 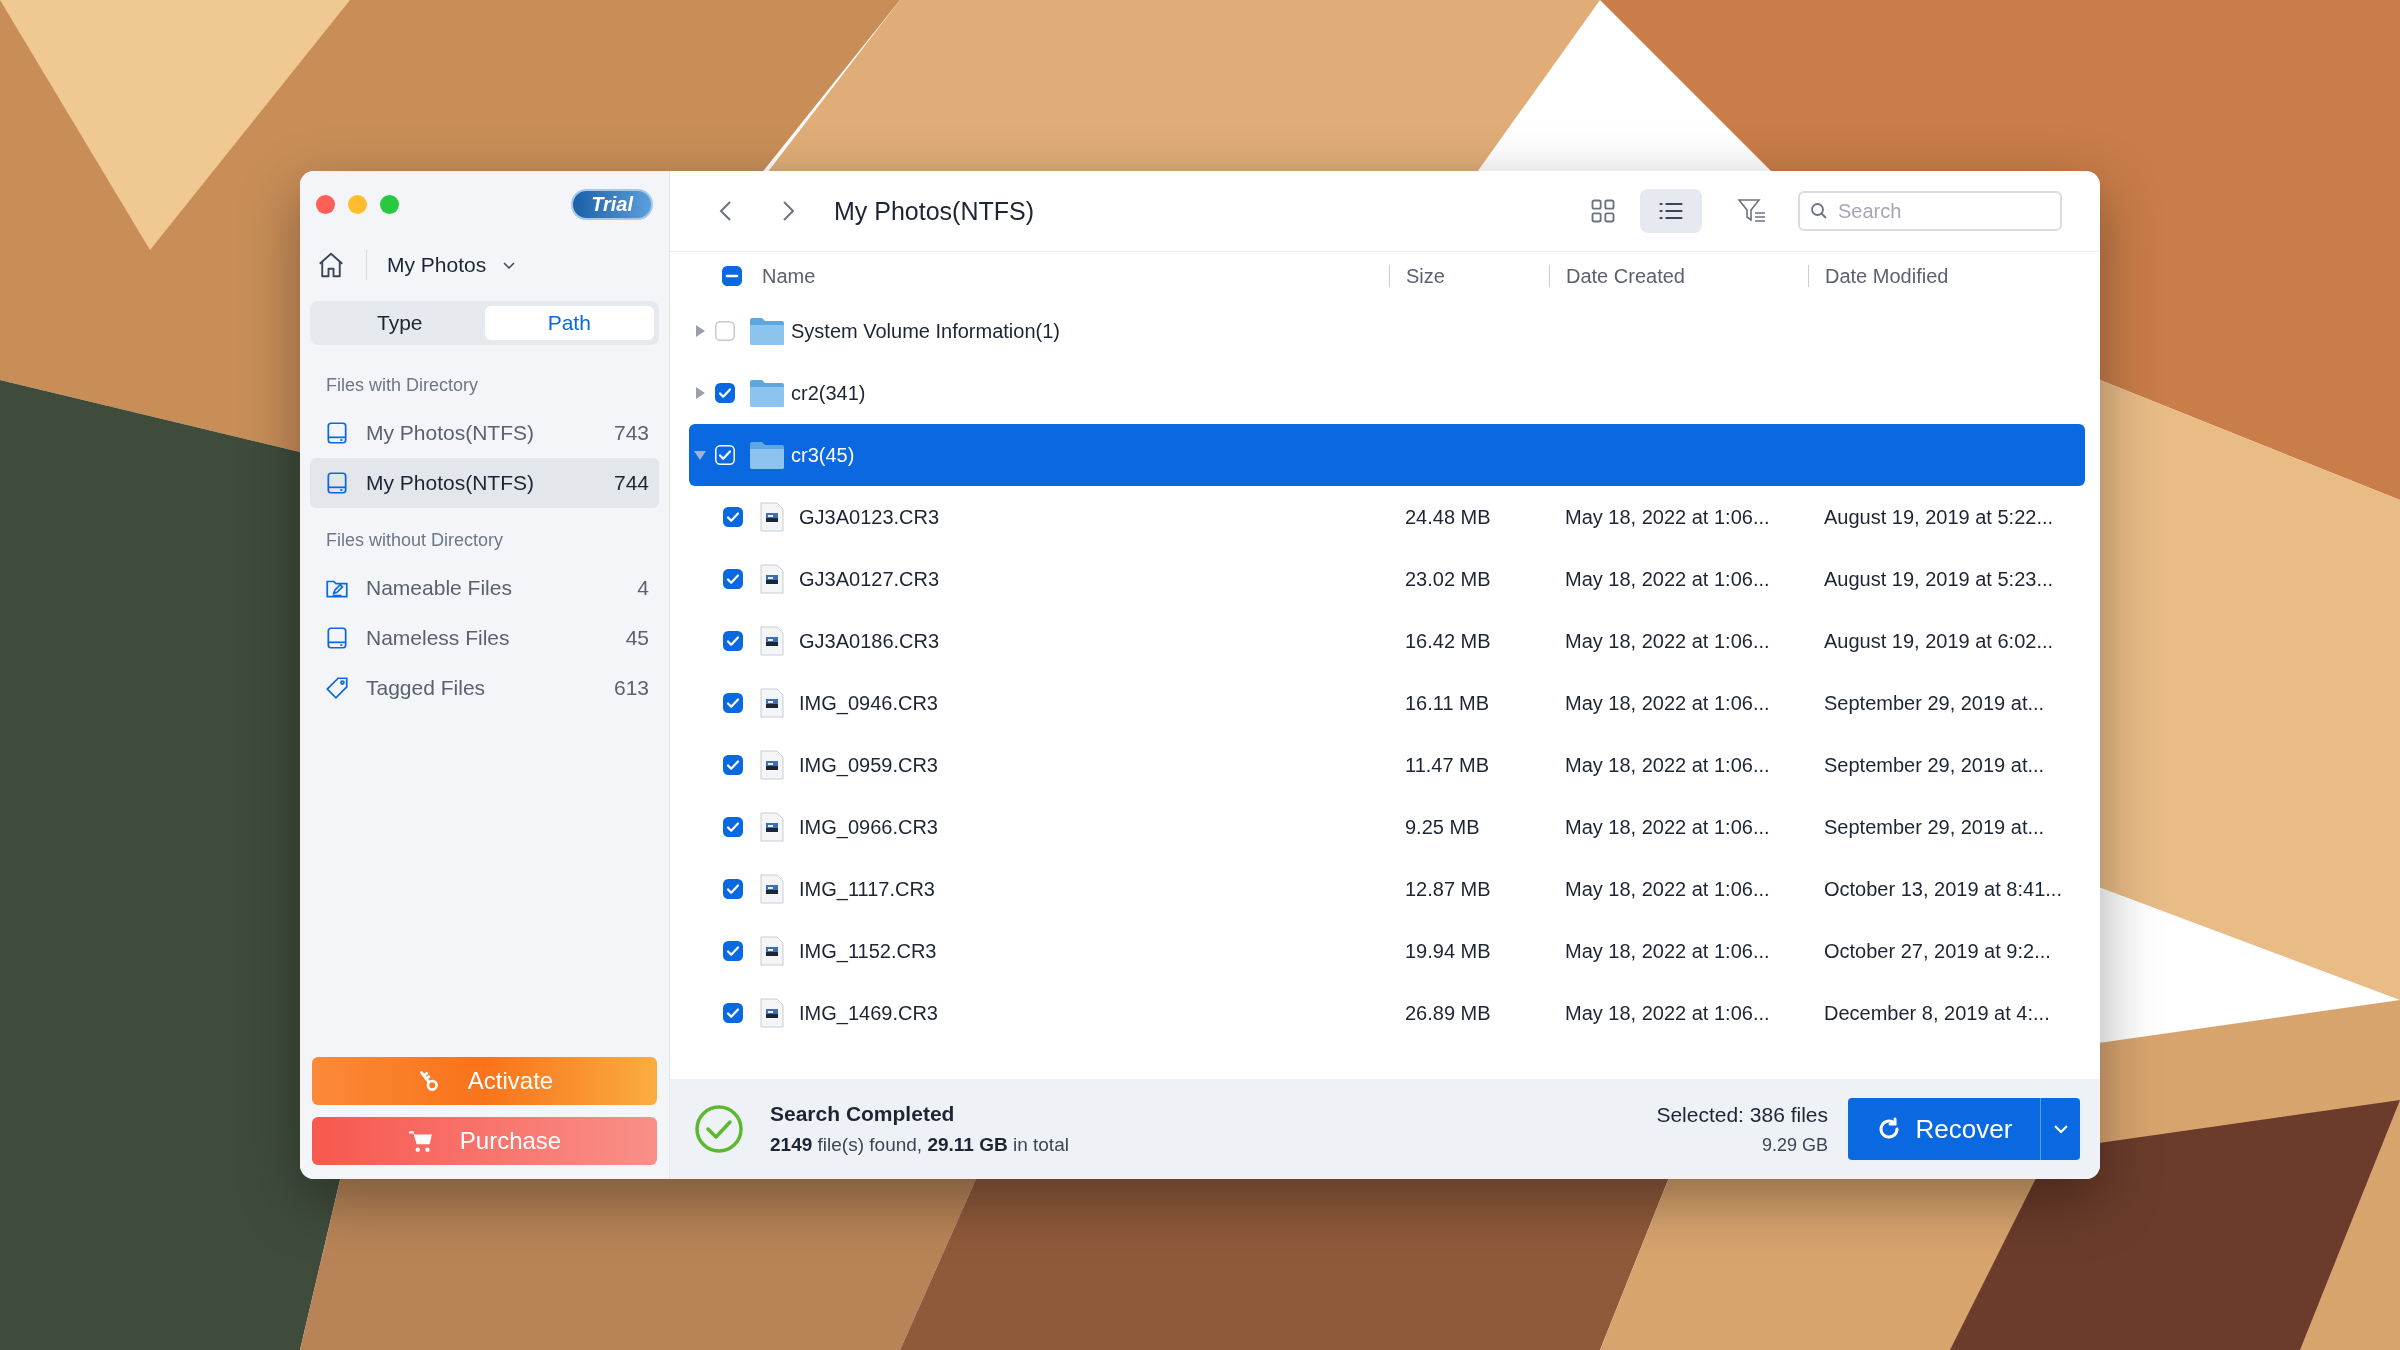 What do you see at coordinates (337, 688) in the screenshot?
I see `tag-icon` at bounding box center [337, 688].